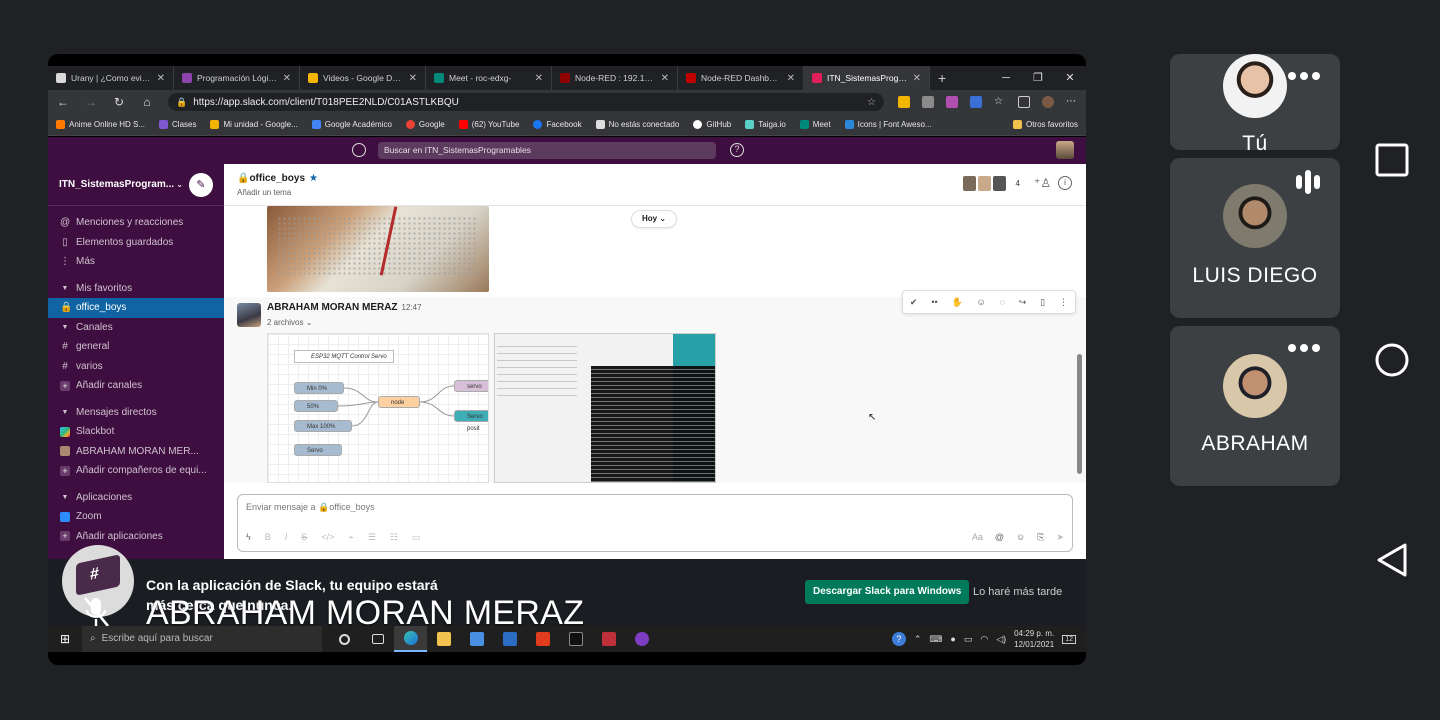 This screenshot has height=720, width=1440. Describe the element at coordinates (91, 102) in the screenshot. I see `forward-arrow-icon: →` at that location.